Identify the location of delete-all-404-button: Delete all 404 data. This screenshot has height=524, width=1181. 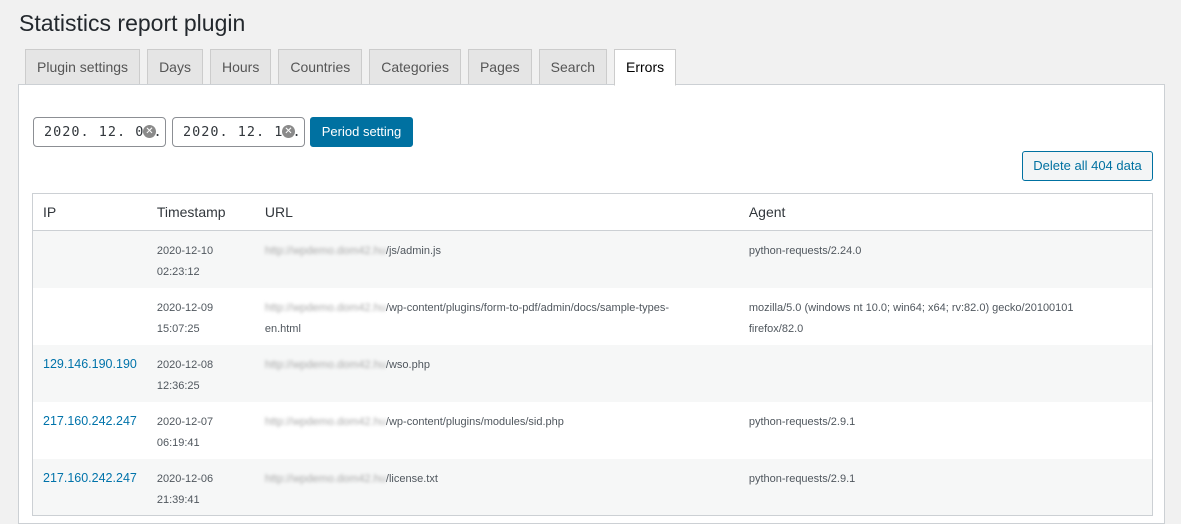
(1087, 166).